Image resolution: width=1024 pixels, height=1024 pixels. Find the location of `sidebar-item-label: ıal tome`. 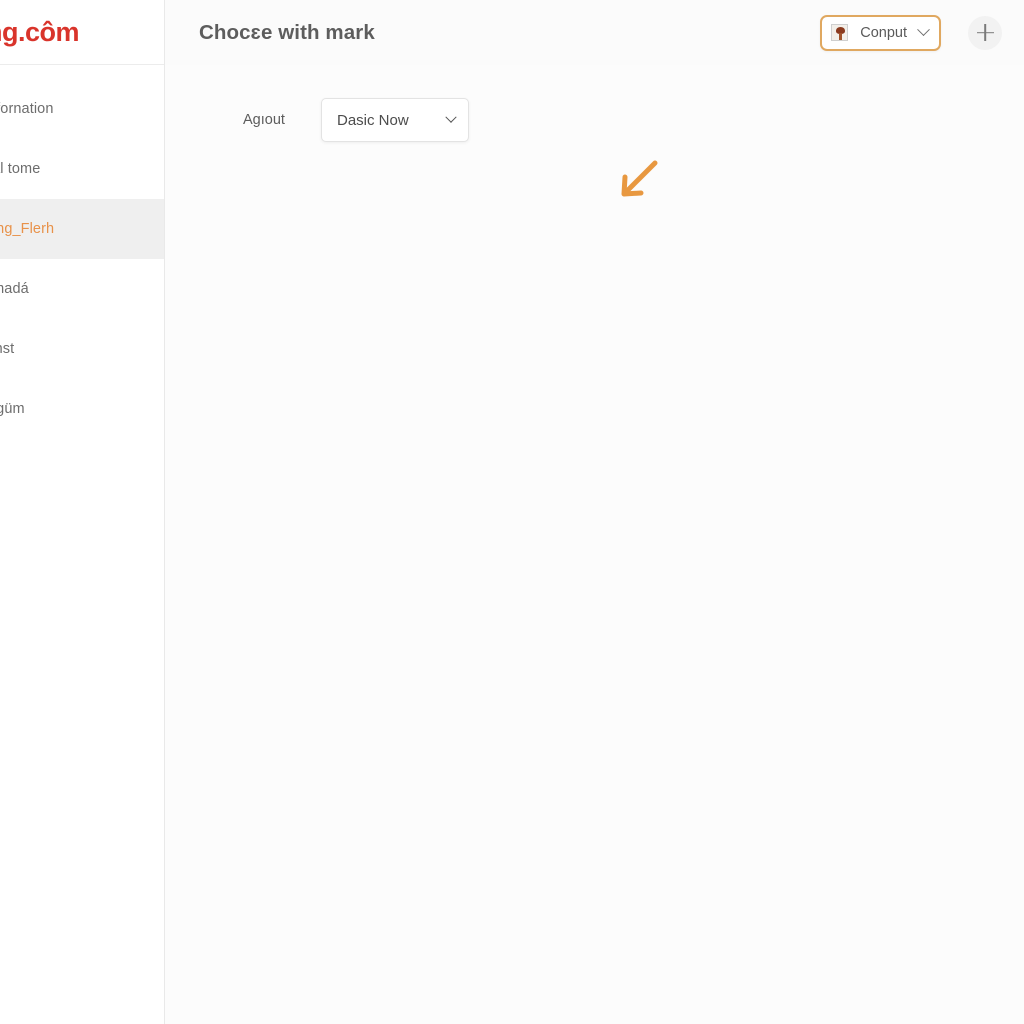

sidebar-item-label: ıal tome is located at coordinates (20, 169).